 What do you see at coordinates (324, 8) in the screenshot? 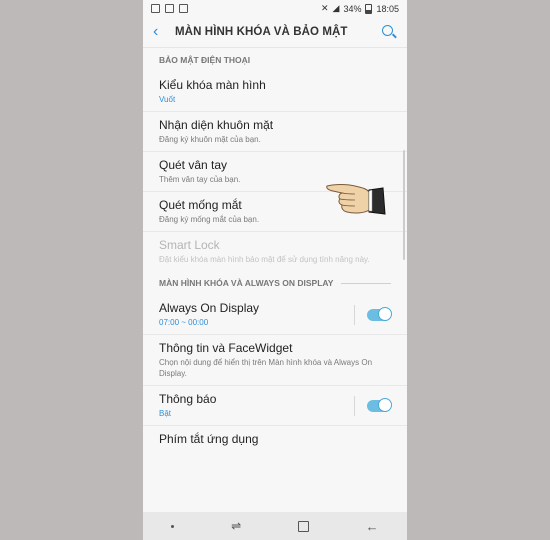
I see `mute-icon: ✕` at bounding box center [324, 8].